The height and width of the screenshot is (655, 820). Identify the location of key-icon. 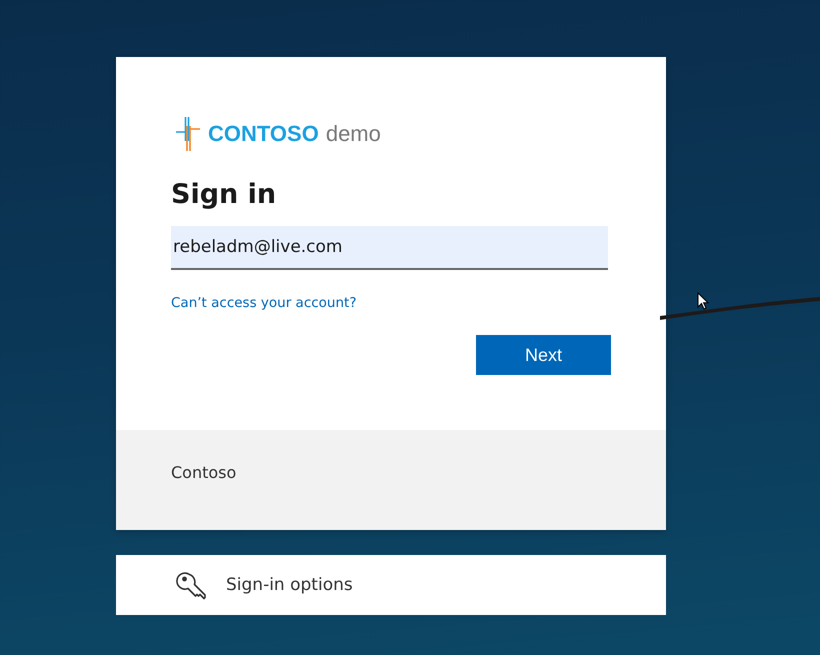
(191, 585).